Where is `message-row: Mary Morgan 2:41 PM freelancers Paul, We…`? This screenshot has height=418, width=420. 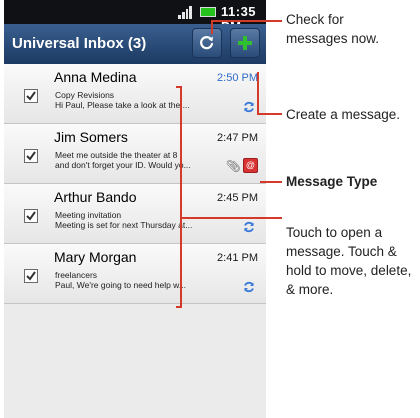
message-row: Mary Morgan 2:41 PM freelancers Paul, We… is located at coordinates (135, 274).